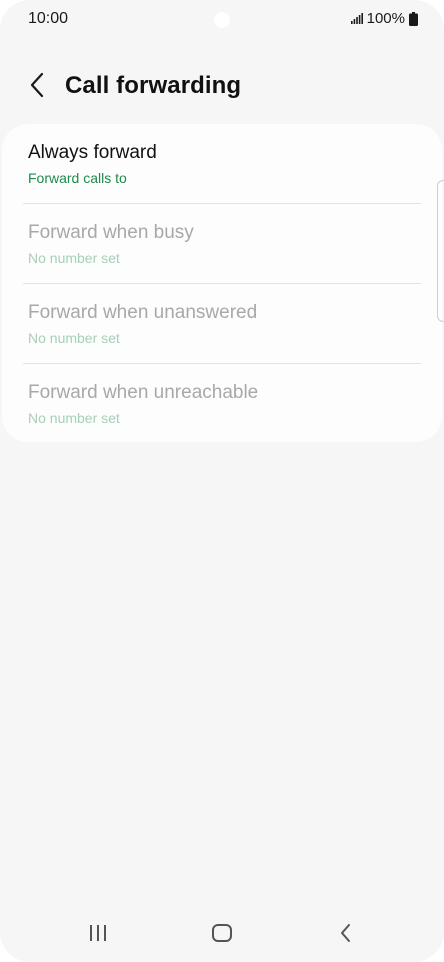  I want to click on navigation-bar, so click(222, 935).